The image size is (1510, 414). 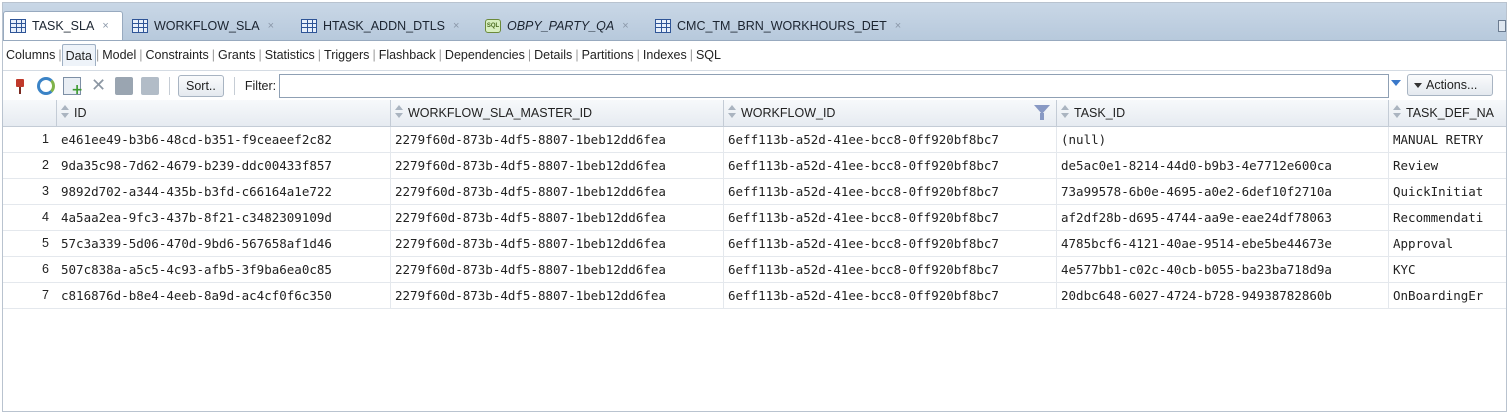 What do you see at coordinates (234, 85) in the screenshot?
I see `toolbar-separator` at bounding box center [234, 85].